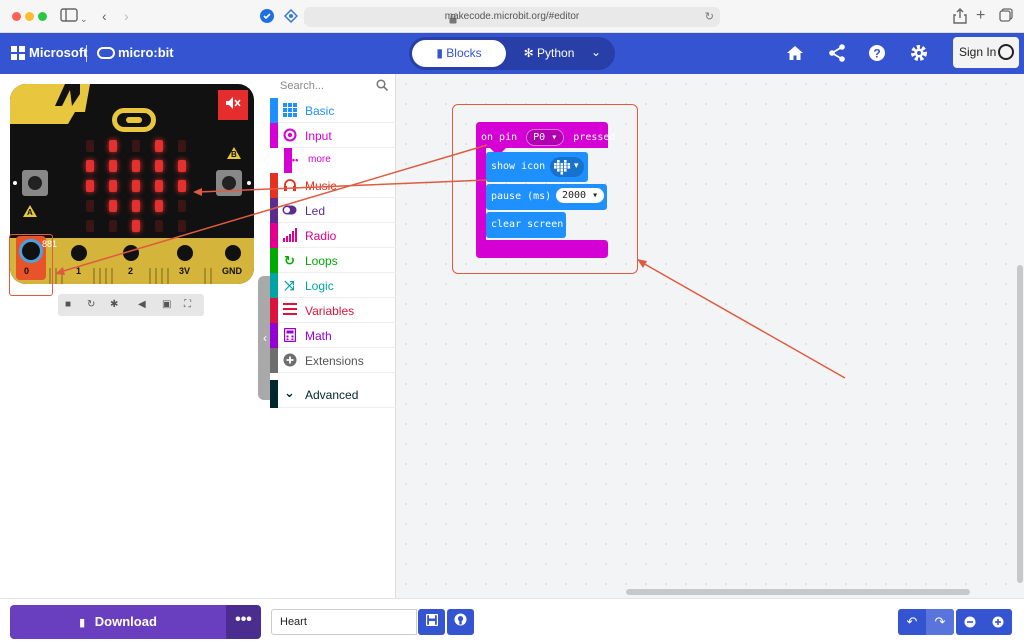  Describe the element at coordinates (912, 622) in the screenshot. I see `undo-button: ↶` at that location.